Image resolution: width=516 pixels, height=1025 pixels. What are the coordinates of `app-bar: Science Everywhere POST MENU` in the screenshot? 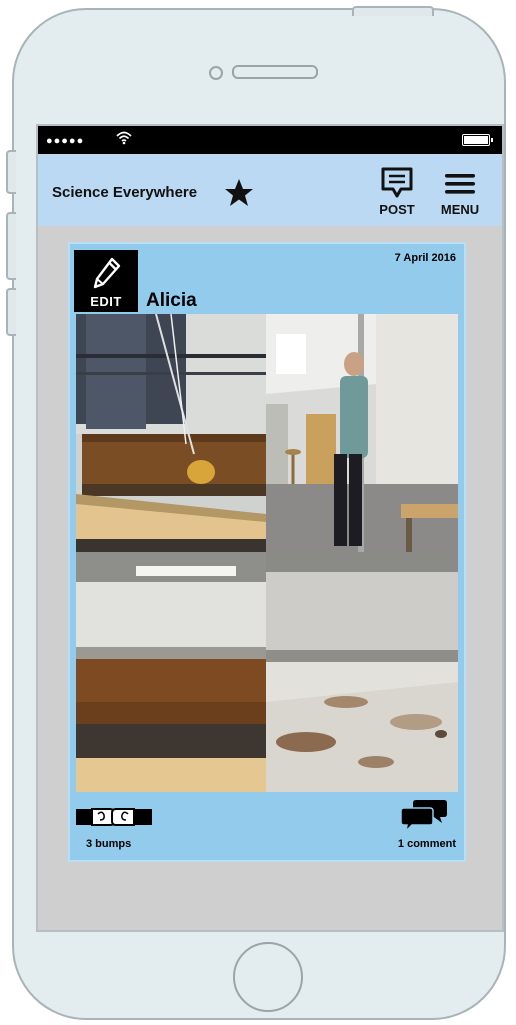 It's located at (270, 190).